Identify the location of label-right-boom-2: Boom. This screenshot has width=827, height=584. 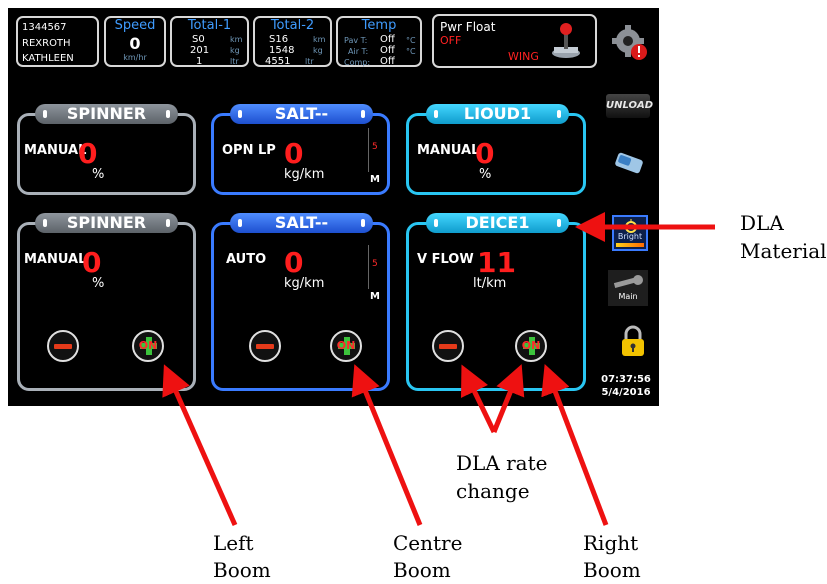
(612, 570).